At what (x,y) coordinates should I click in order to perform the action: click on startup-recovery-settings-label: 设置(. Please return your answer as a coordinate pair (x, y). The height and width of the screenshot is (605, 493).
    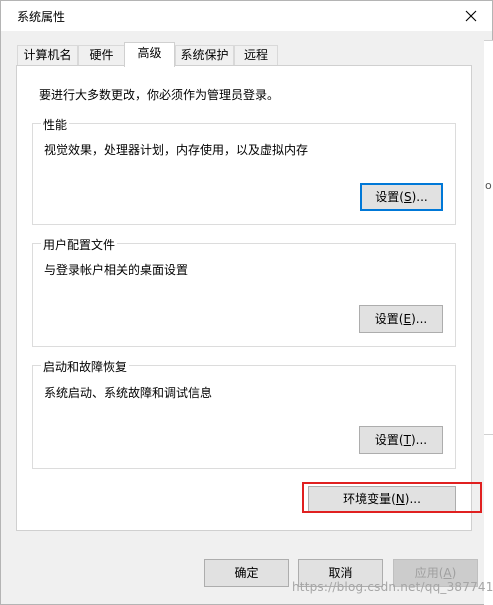
    Looking at the image, I should click on (389, 440).